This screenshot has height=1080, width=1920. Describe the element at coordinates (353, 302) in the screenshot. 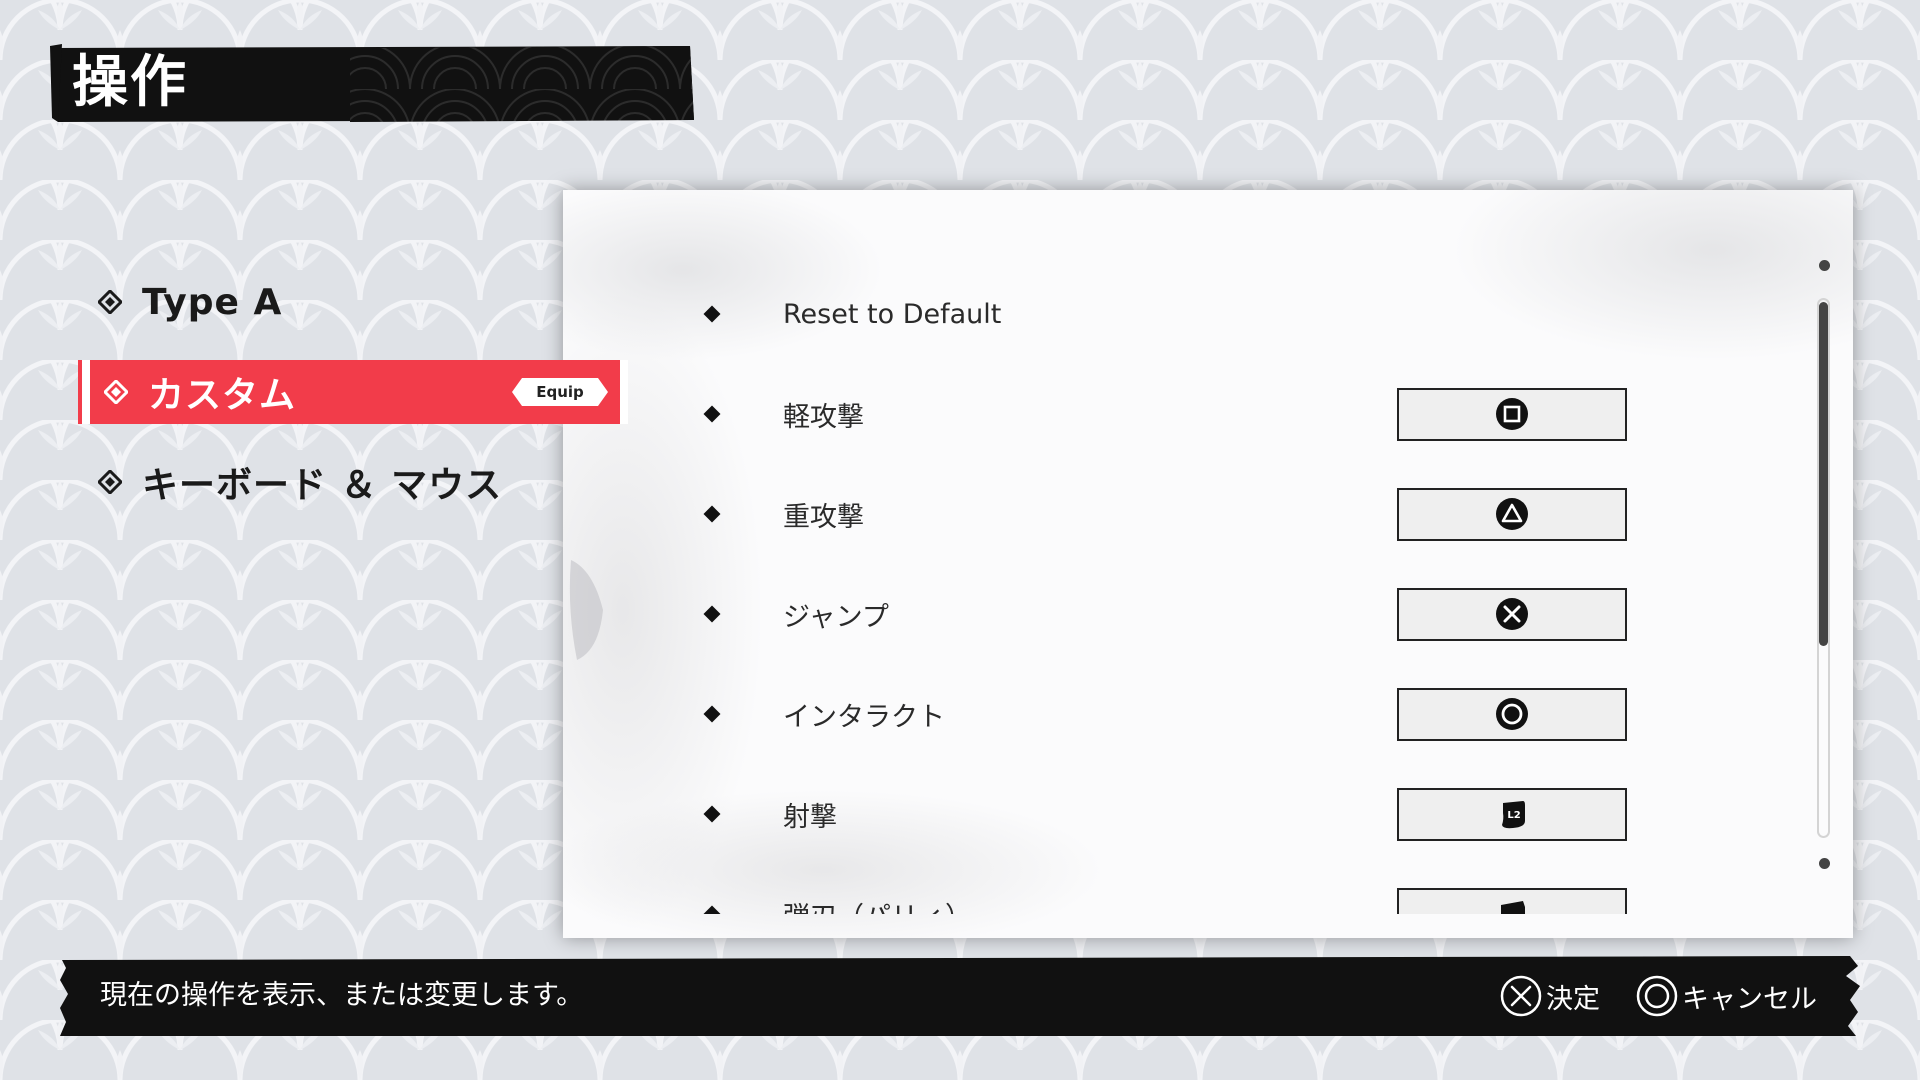

I see `menu-item-type-a: Type A` at that location.